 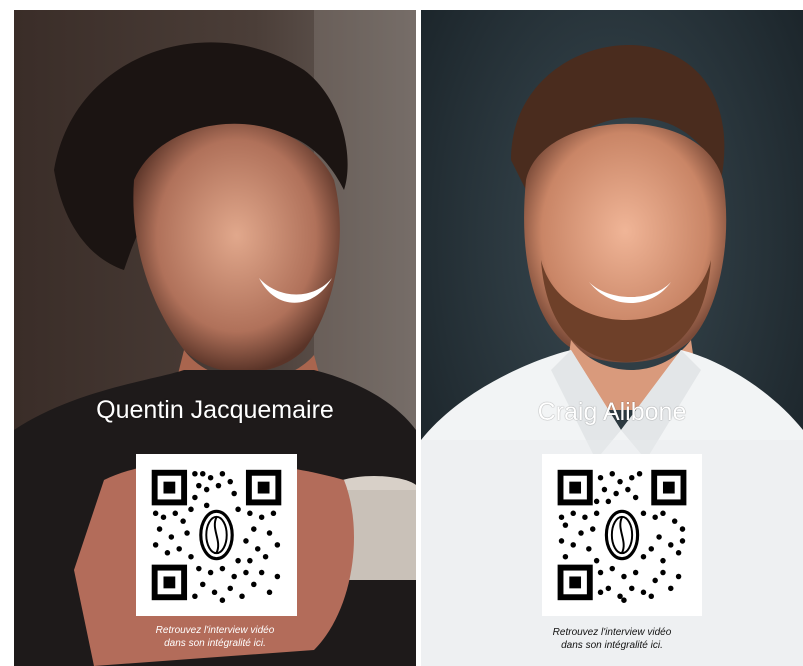 What do you see at coordinates (215, 410) in the screenshot?
I see `person-name: Quentin Jacquemaire` at bounding box center [215, 410].